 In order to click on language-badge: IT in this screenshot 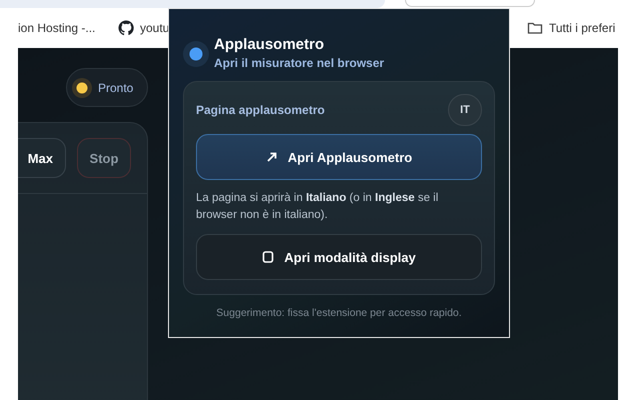, I will do `click(465, 110)`.